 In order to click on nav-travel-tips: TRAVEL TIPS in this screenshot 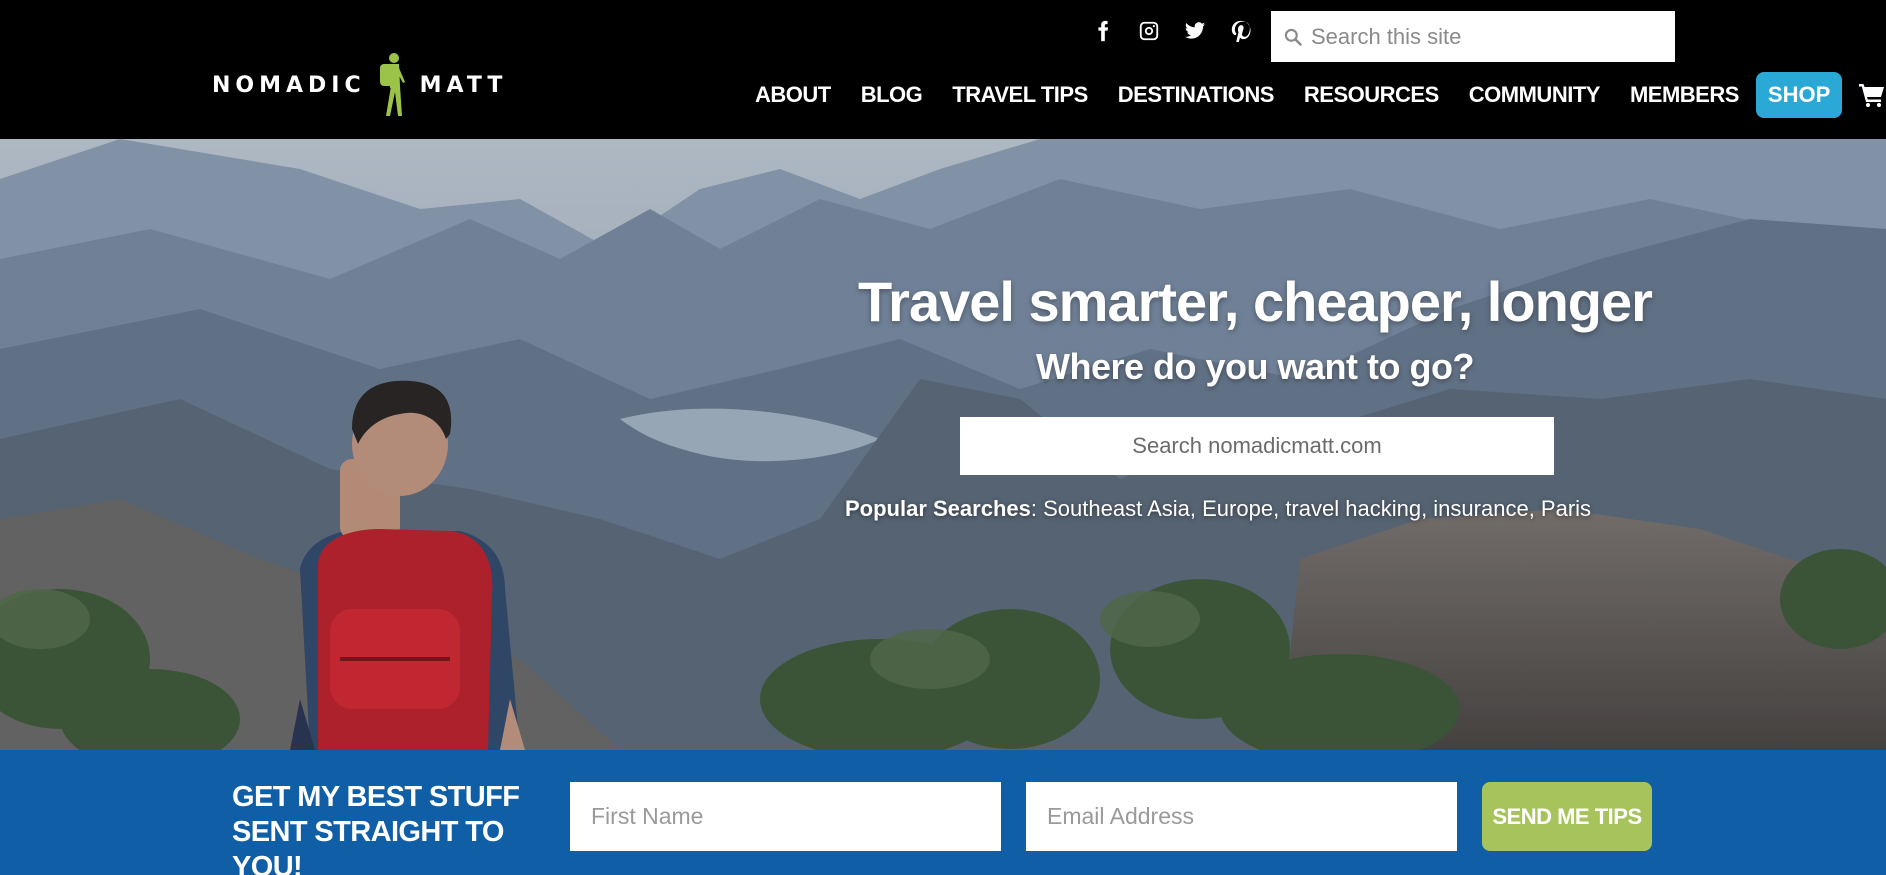, I will do `click(1019, 95)`.